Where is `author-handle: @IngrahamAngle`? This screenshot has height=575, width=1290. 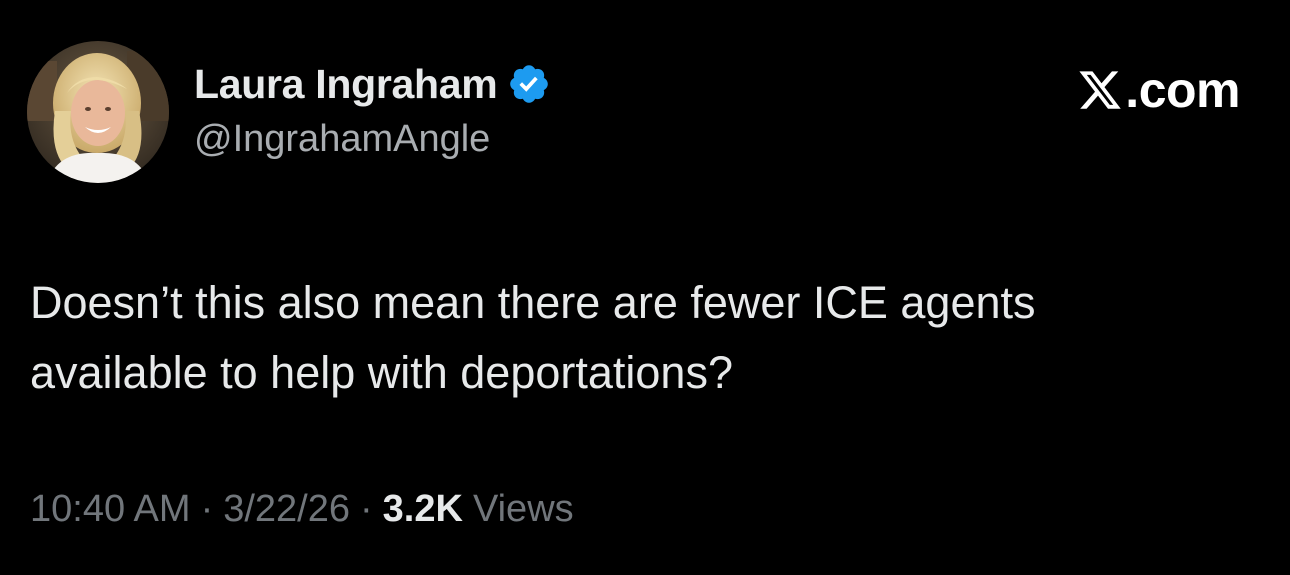 author-handle: @IngrahamAngle is located at coordinates (342, 139).